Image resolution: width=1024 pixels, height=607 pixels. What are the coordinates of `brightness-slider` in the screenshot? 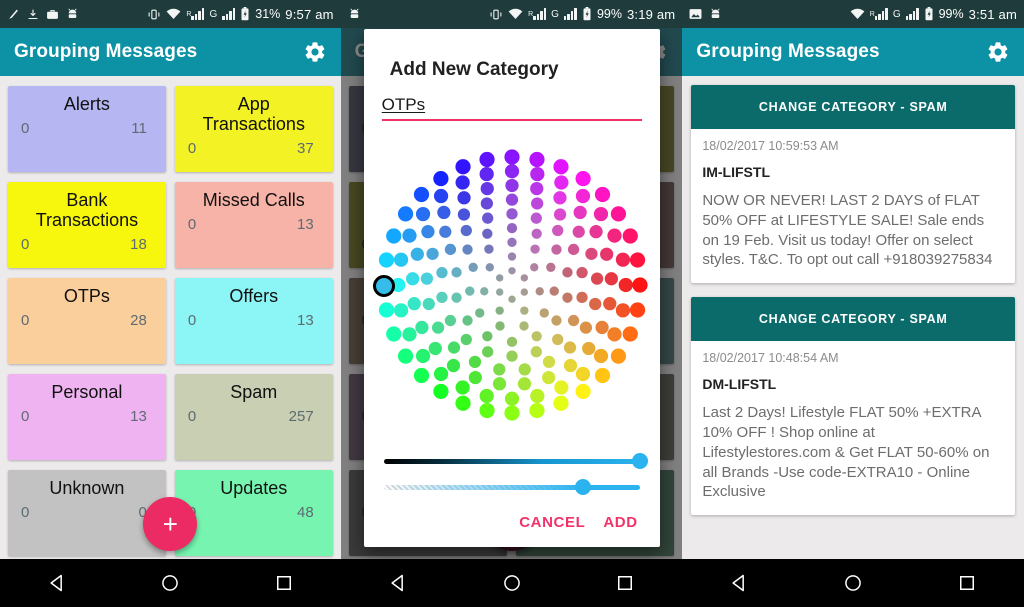 It's located at (515, 461).